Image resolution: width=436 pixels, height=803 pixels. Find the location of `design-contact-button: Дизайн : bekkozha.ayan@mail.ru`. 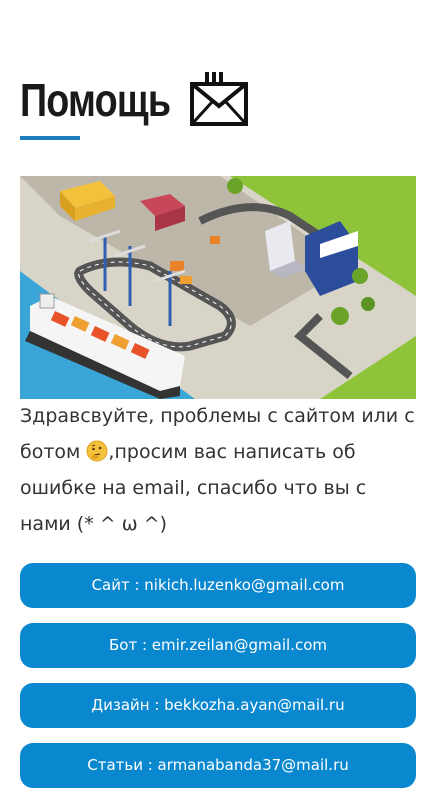

design-contact-button: Дизайн : bekkozha.ayan@mail.ru is located at coordinates (218, 705).